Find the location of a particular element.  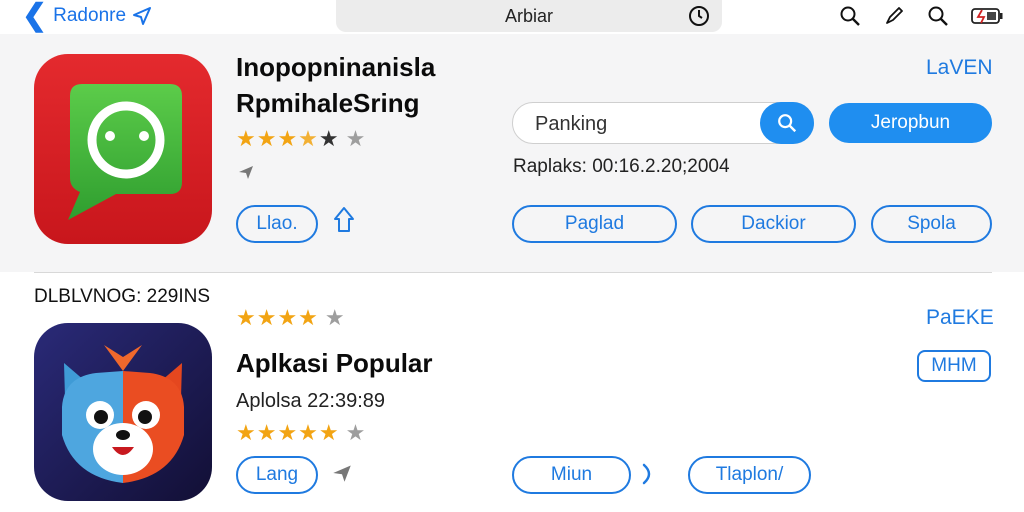

tag-button: Llao. is located at coordinates (277, 224).